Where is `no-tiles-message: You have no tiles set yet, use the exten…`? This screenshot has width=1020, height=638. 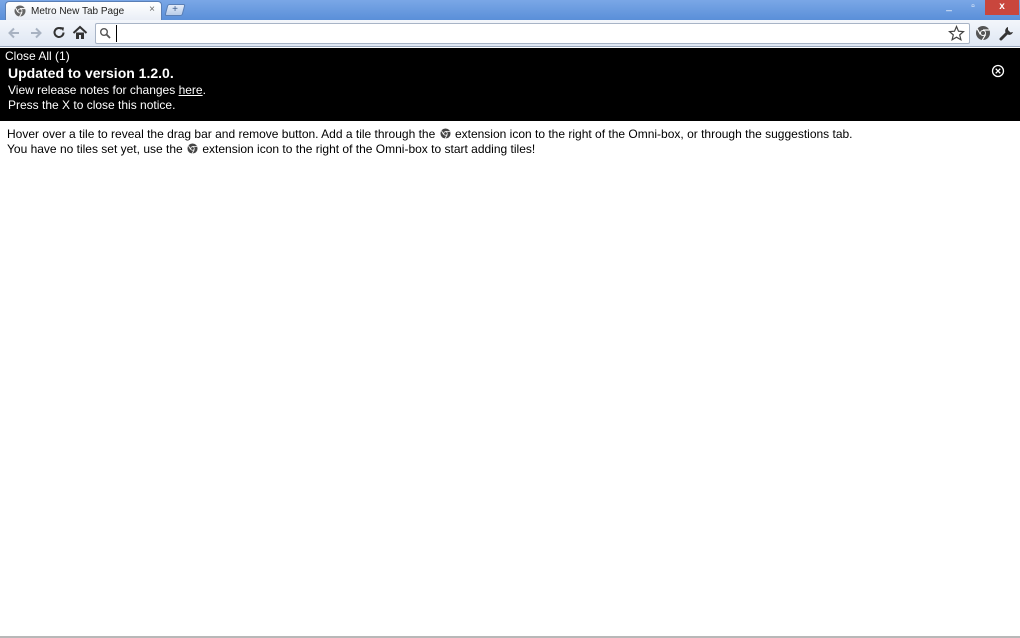
no-tiles-message: You have no tiles set yet, use the exten… is located at coordinates (430, 149).